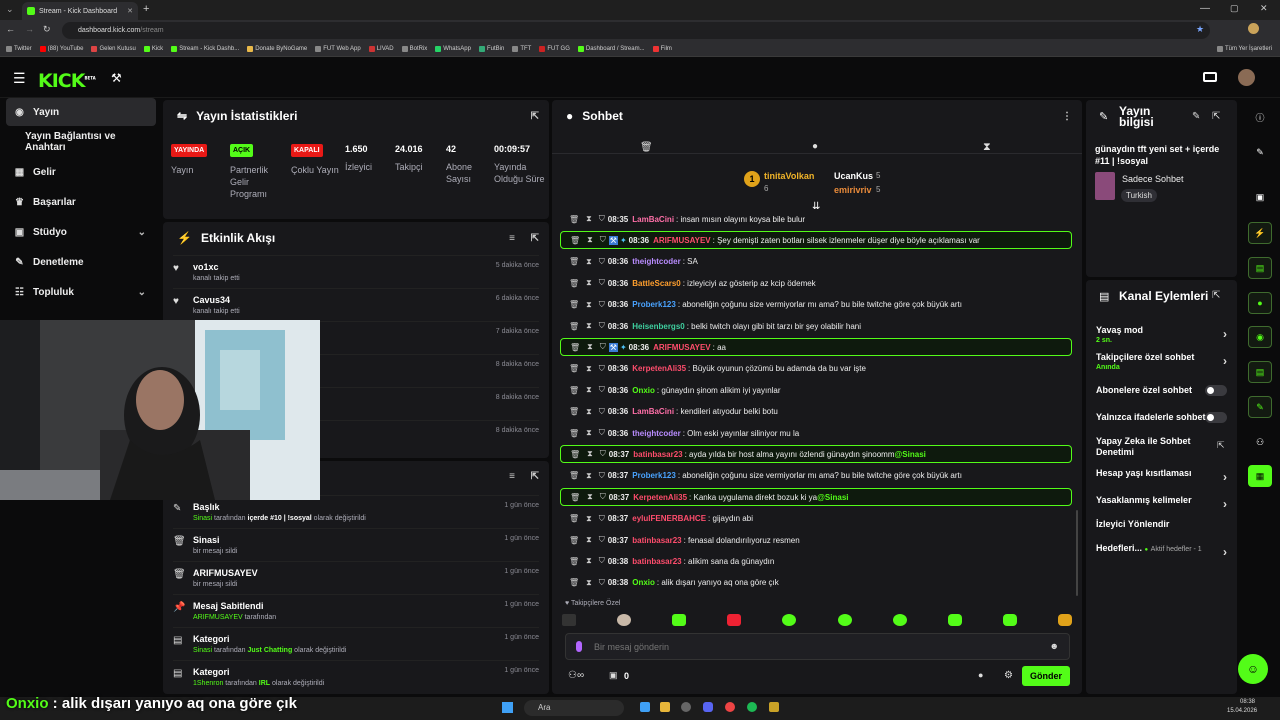 The height and width of the screenshot is (720, 1280). I want to click on followers-only-row: Takipçilere özel sohbet Anında ›, so click(1161, 361).